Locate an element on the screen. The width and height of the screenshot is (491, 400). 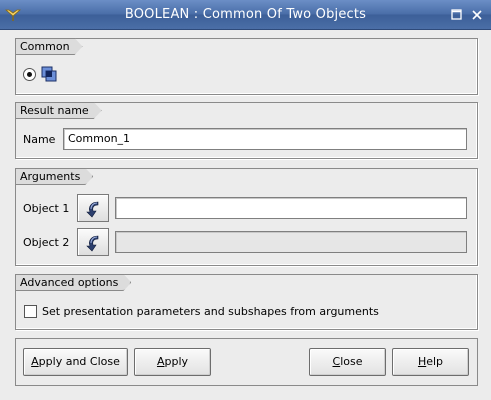
maximize-icon is located at coordinates (456, 14).